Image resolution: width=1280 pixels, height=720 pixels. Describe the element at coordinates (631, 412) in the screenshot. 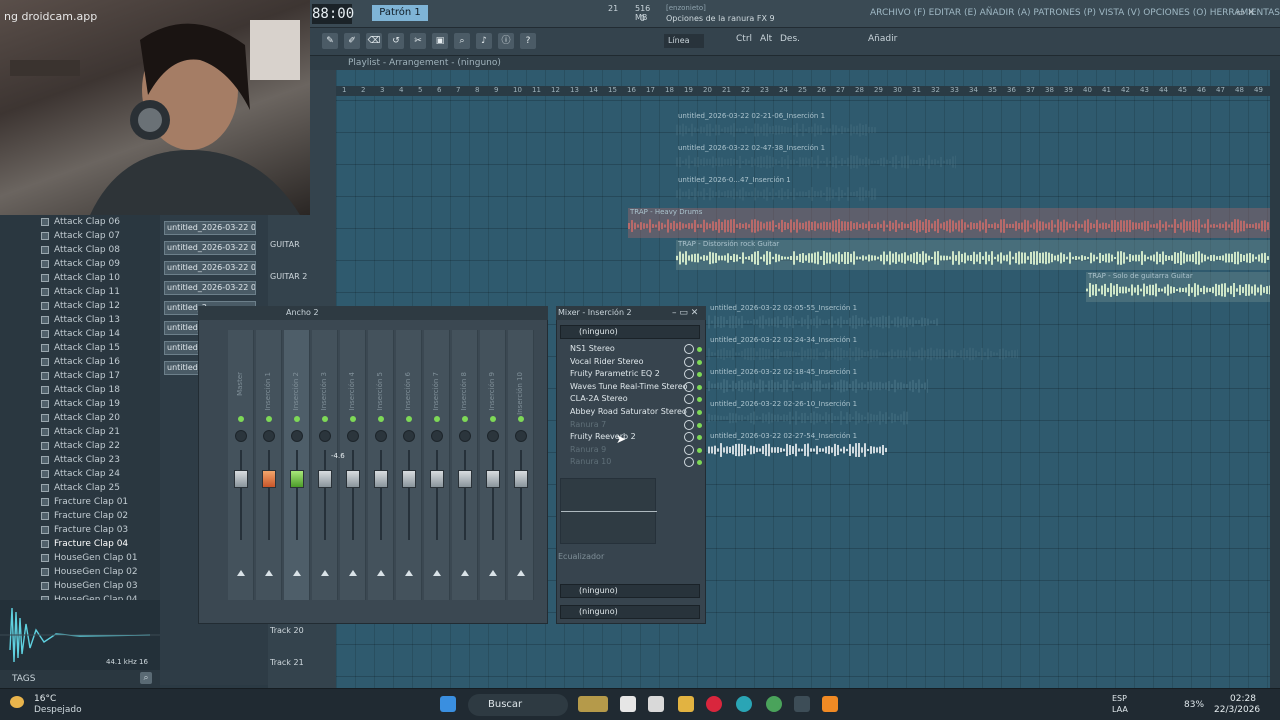

I see `fx-slot: Abbey Road Saturator Stereo` at that location.